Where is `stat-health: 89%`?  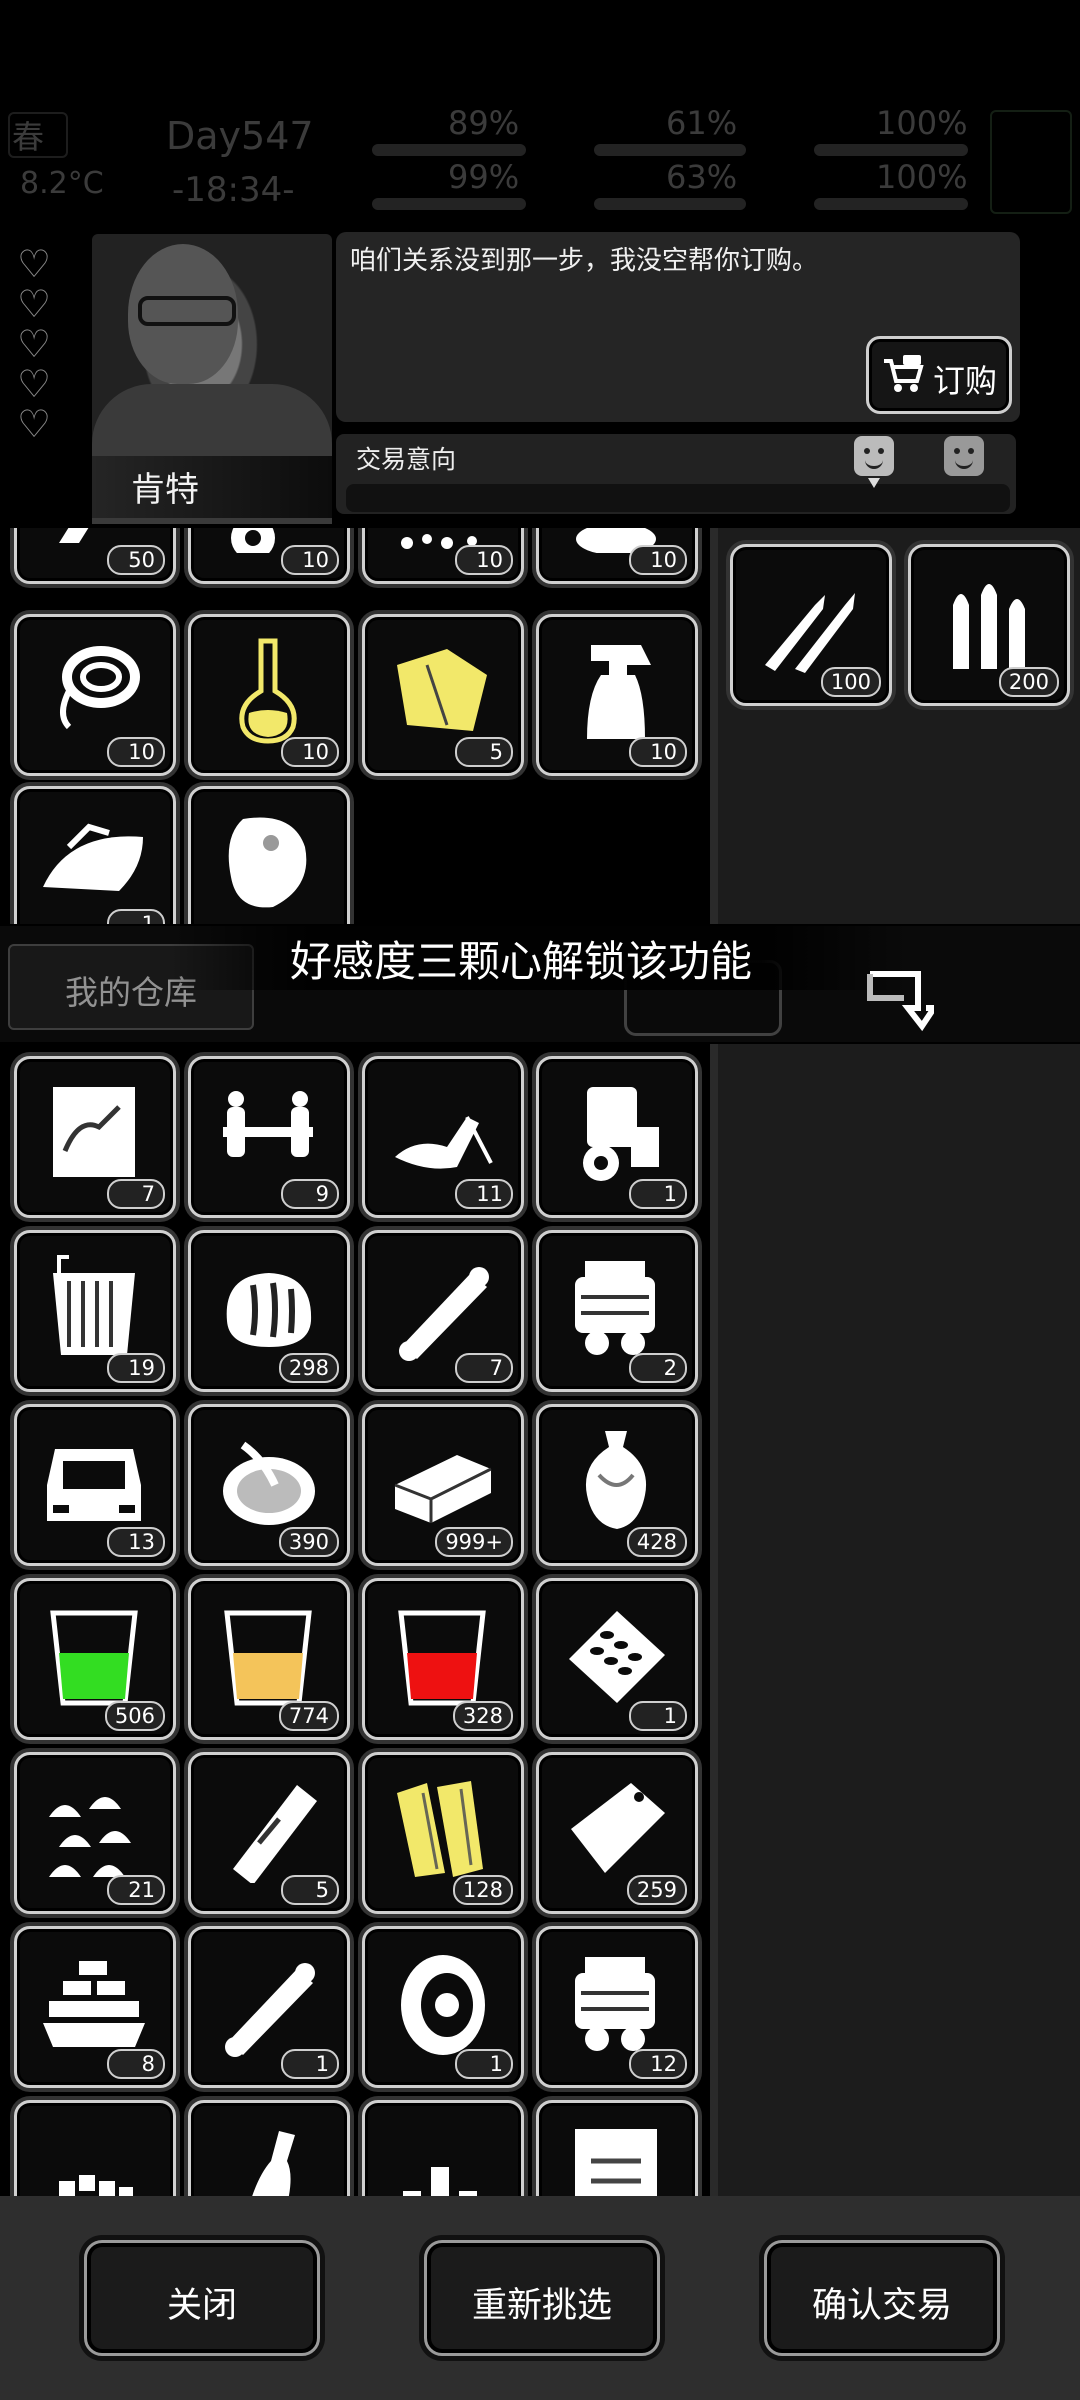
stat-health: 89% is located at coordinates (484, 123).